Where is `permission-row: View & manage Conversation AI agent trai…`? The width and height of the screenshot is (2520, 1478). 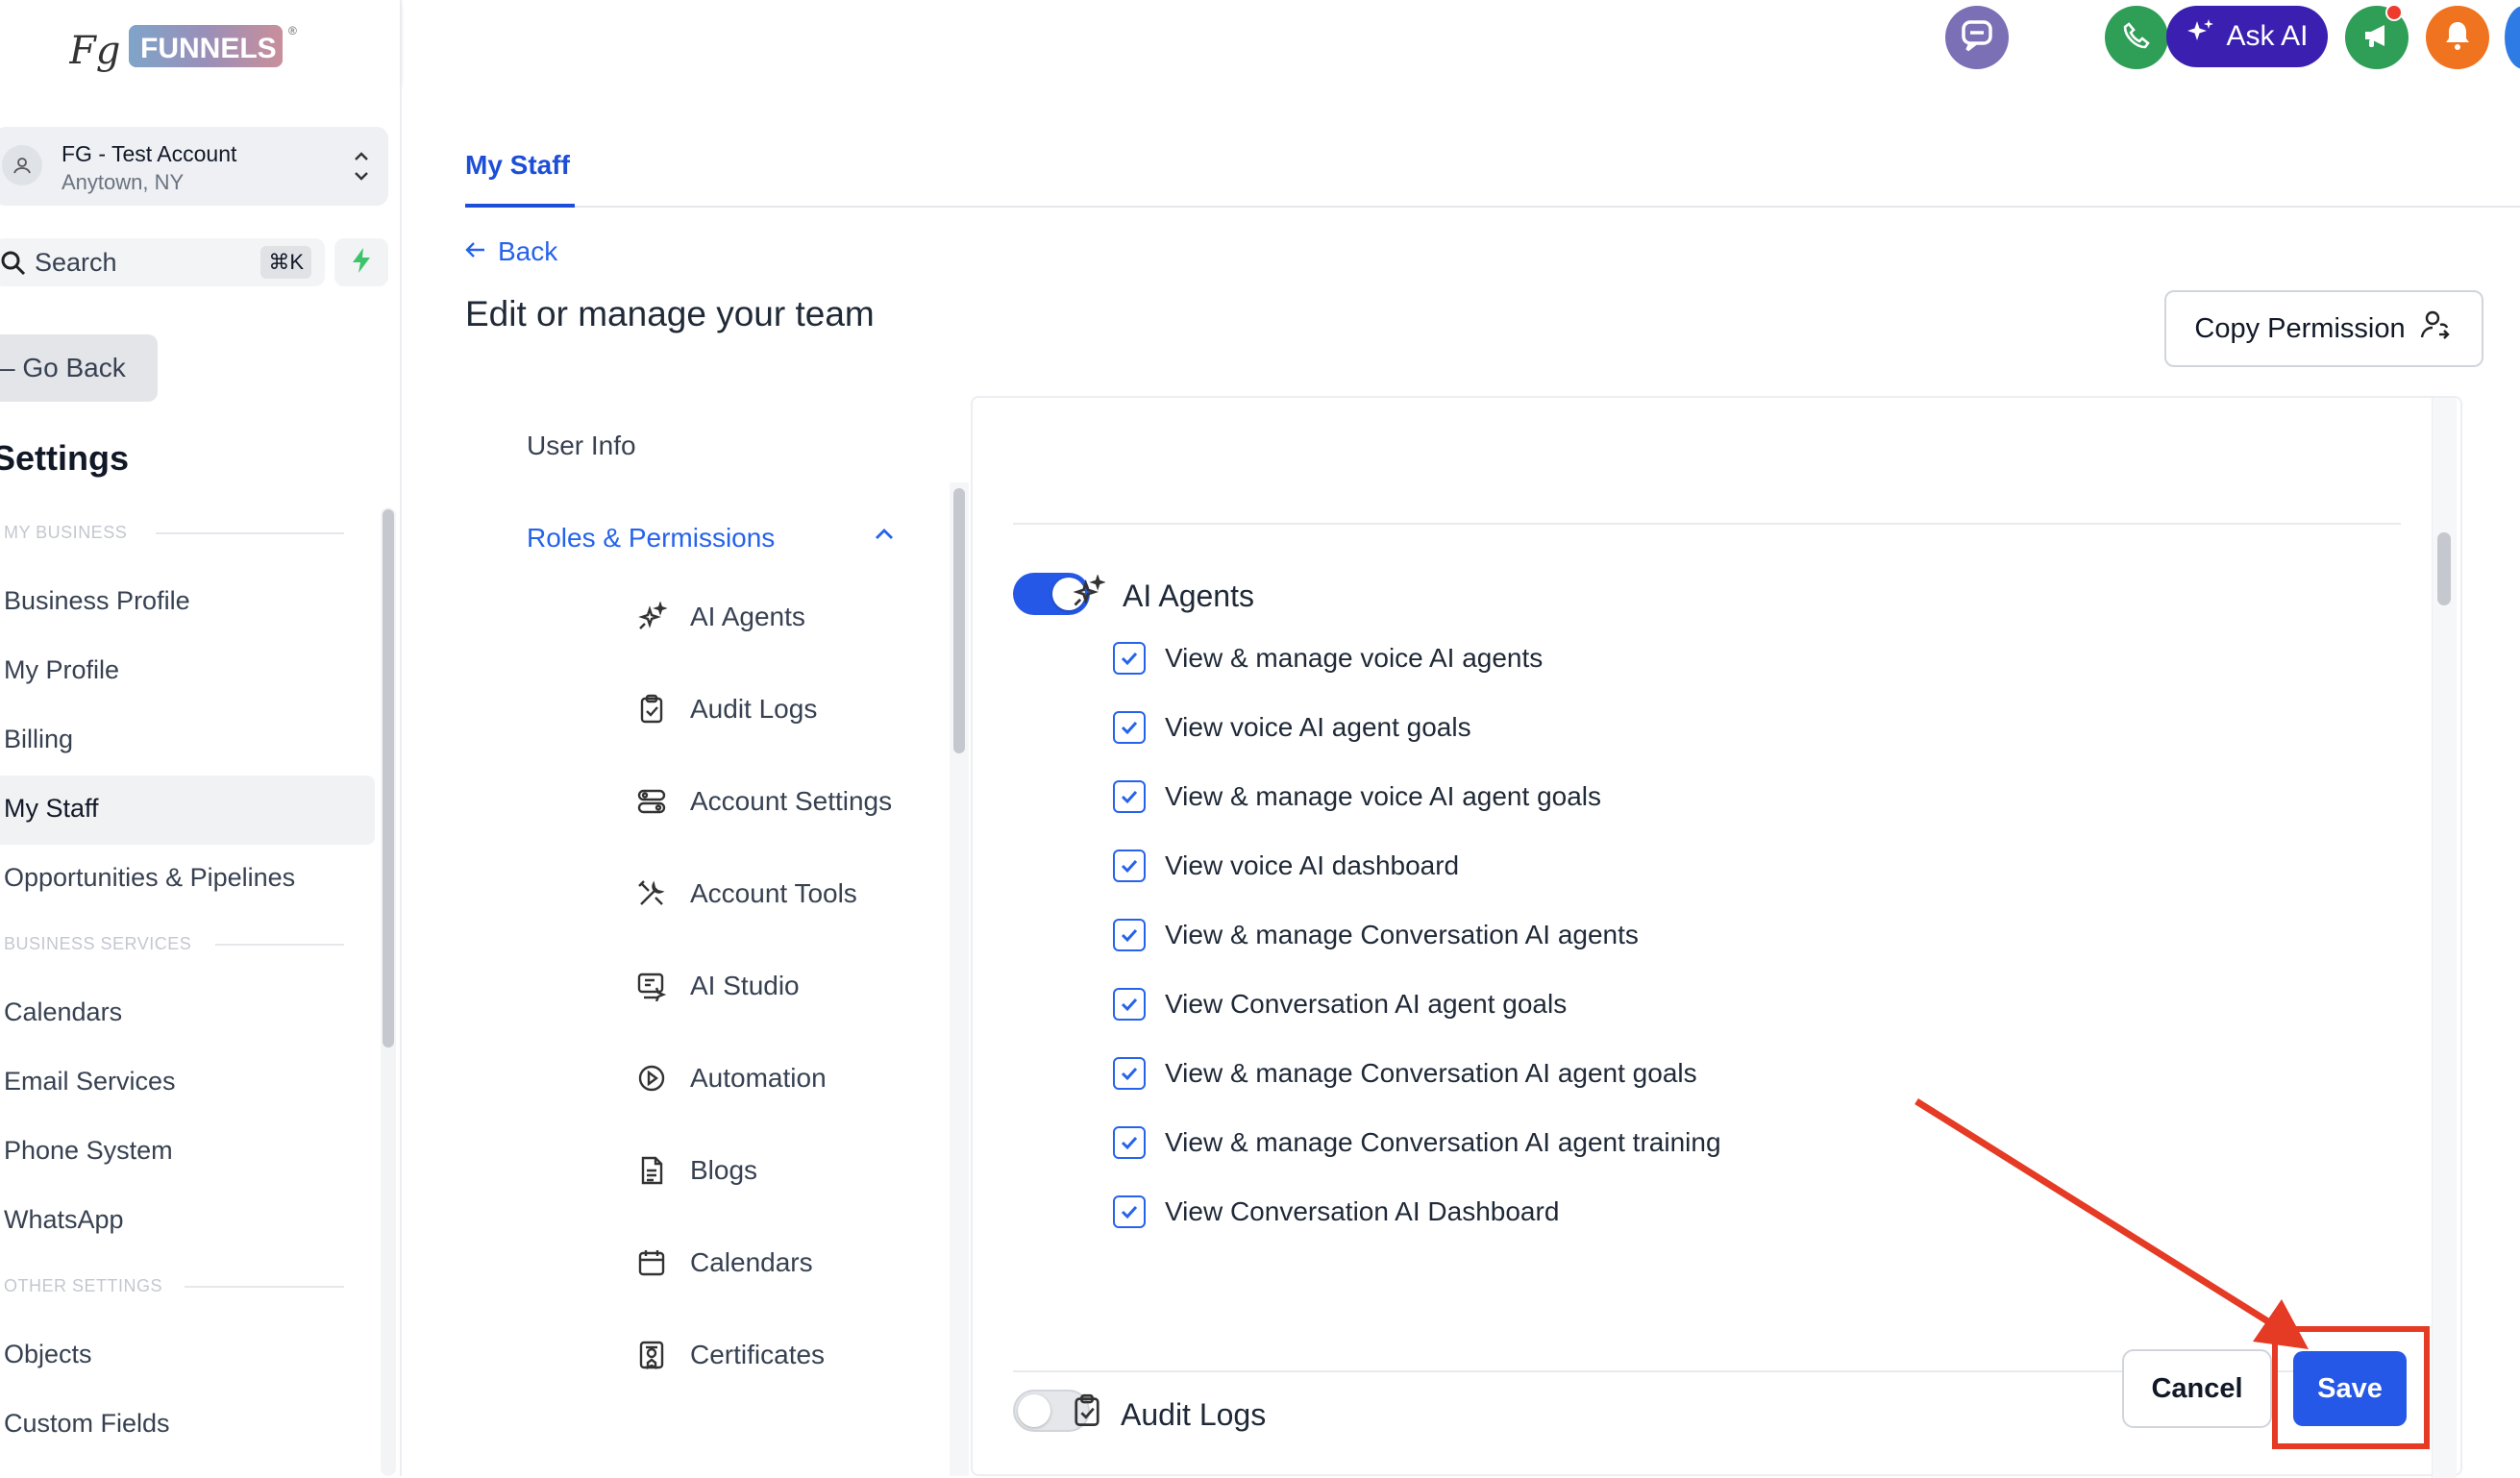
permission-row: View & manage Conversation AI agent trai… is located at coordinates (1417, 1142).